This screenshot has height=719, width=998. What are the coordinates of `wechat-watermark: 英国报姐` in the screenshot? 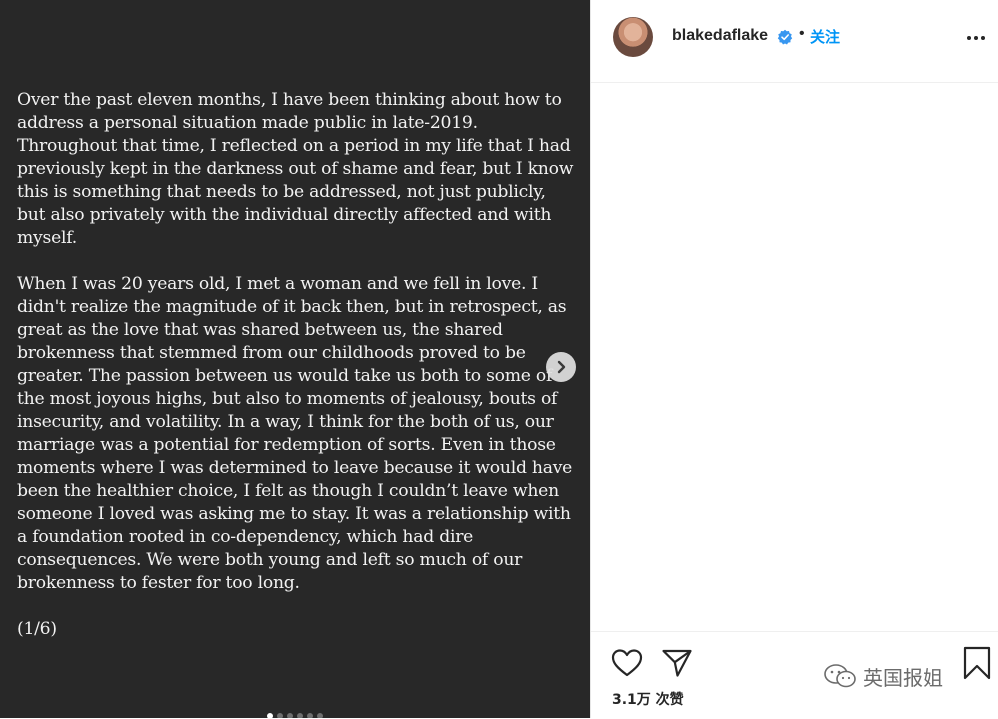 It's located at (883, 676).